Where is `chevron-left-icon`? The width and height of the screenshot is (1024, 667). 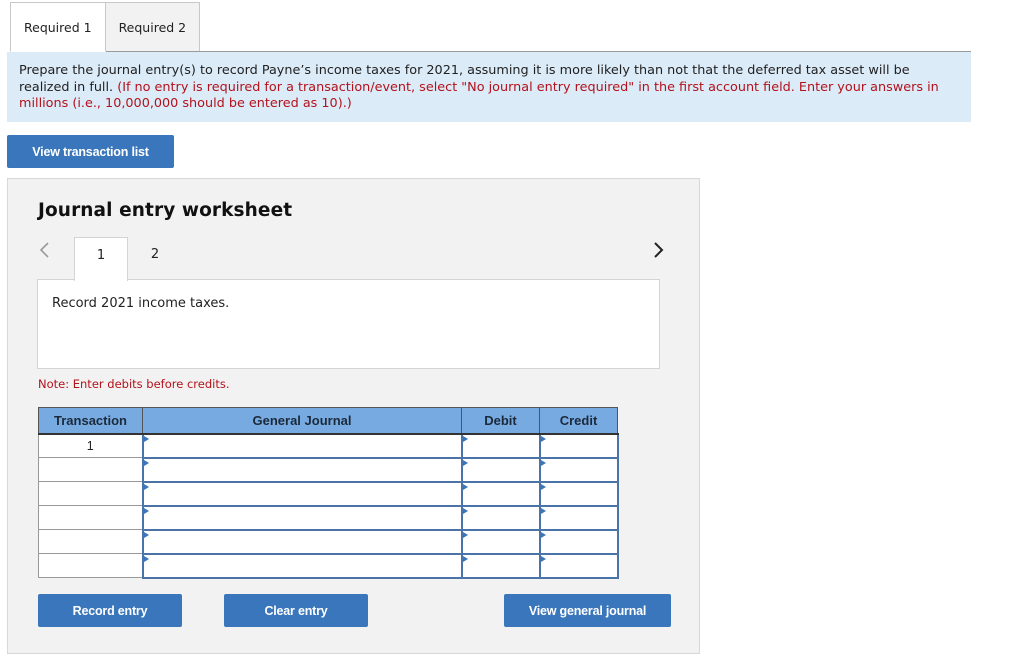 chevron-left-icon is located at coordinates (44, 250).